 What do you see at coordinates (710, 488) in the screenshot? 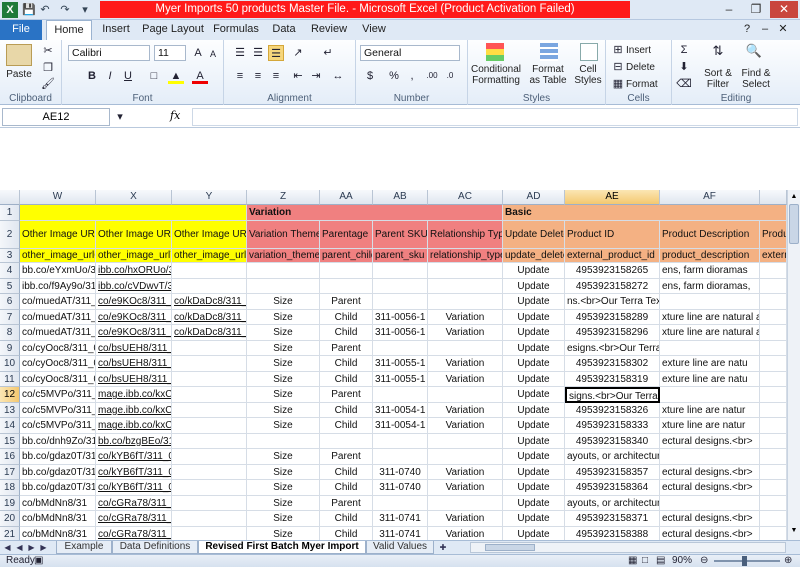
I see `data-cell-af: ectural designs.<br>` at bounding box center [710, 488].